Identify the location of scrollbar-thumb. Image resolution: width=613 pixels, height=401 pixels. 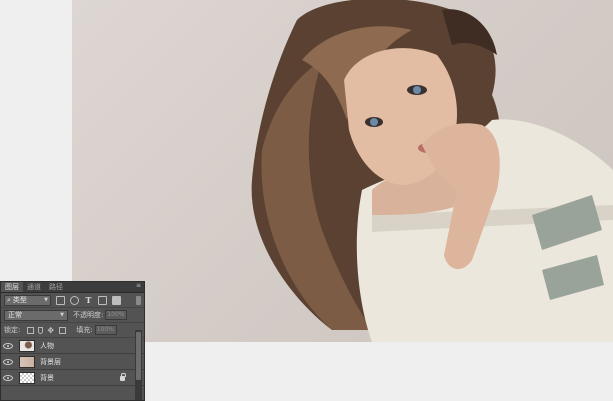
(138, 356).